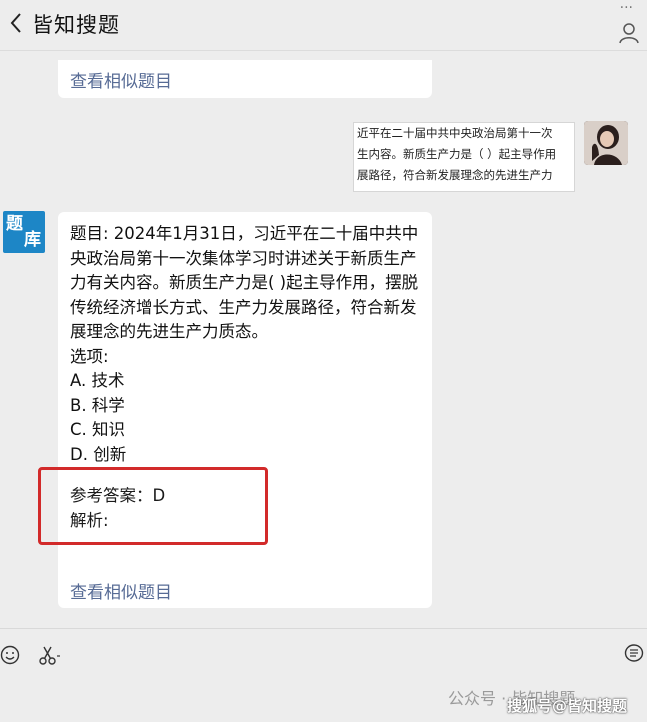 This screenshot has height=722, width=647. Describe the element at coordinates (97, 380) in the screenshot. I see `option-a: A. 技术` at that location.